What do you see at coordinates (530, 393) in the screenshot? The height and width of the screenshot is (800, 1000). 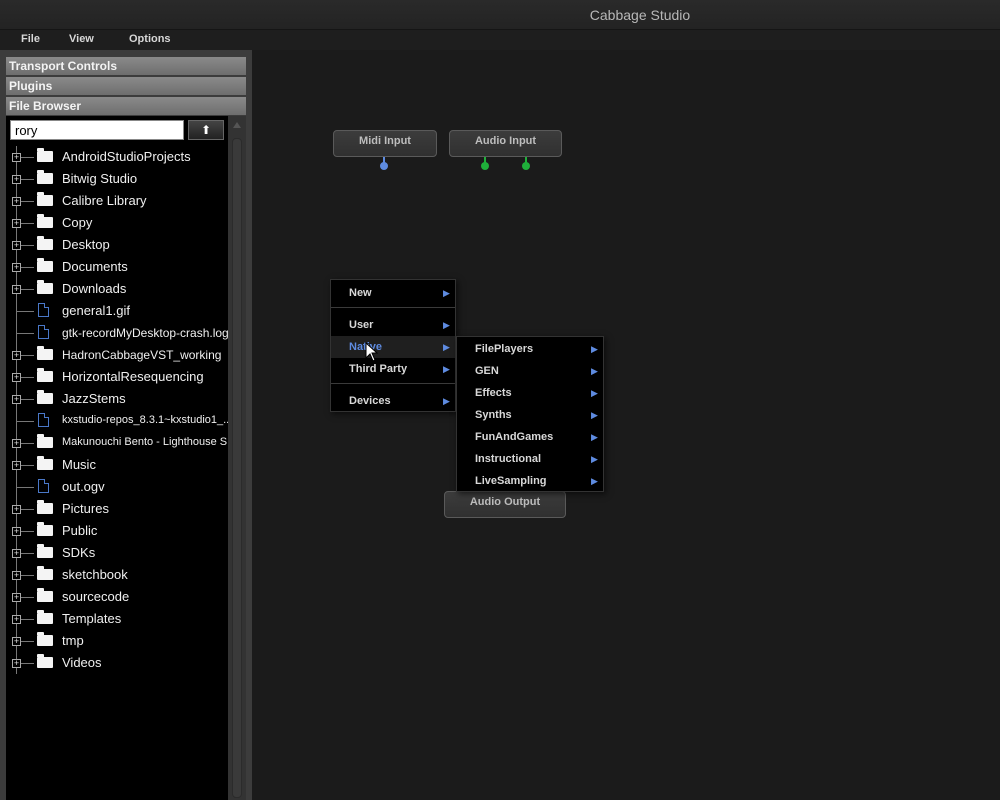 I see `submenu-item-effects: Effects ▶` at bounding box center [530, 393].